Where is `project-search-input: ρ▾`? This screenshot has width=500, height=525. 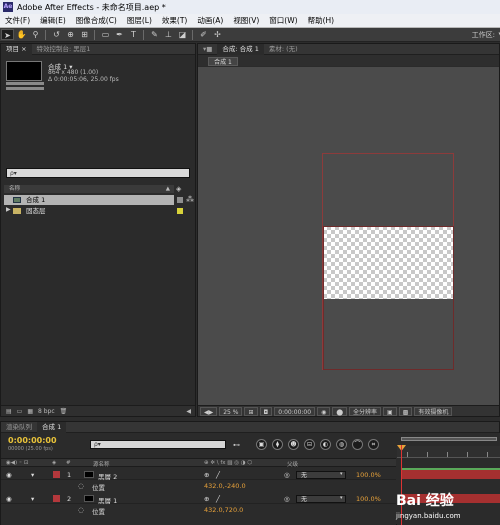 project-search-input: ρ▾ is located at coordinates (98, 173).